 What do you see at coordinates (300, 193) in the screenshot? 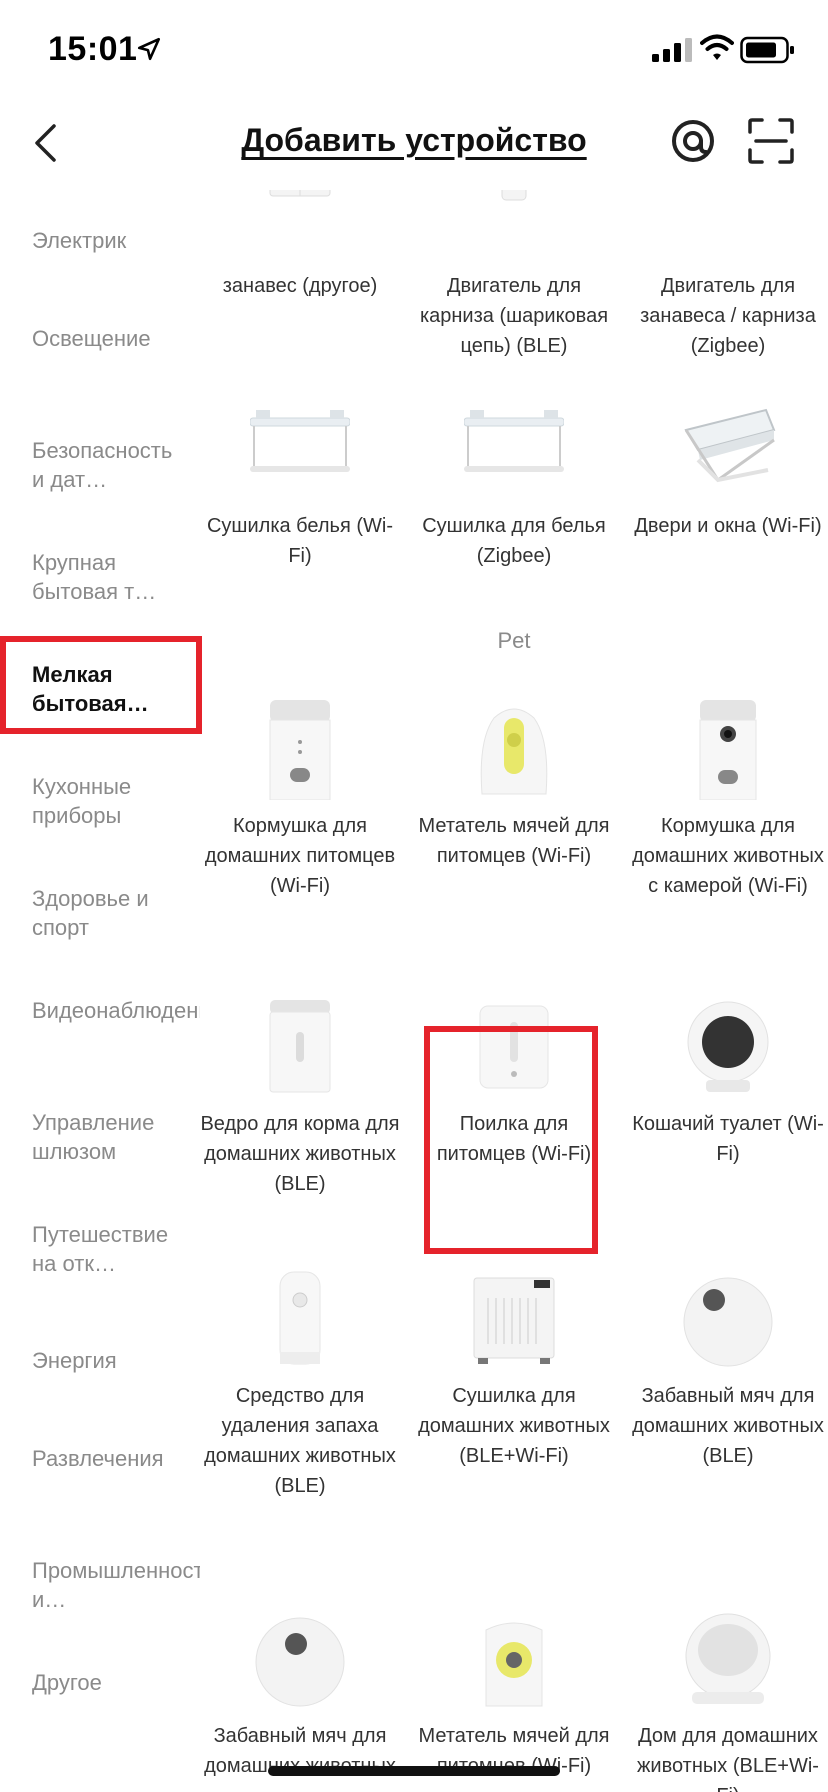
I see `curtain-device-icon` at bounding box center [300, 193].